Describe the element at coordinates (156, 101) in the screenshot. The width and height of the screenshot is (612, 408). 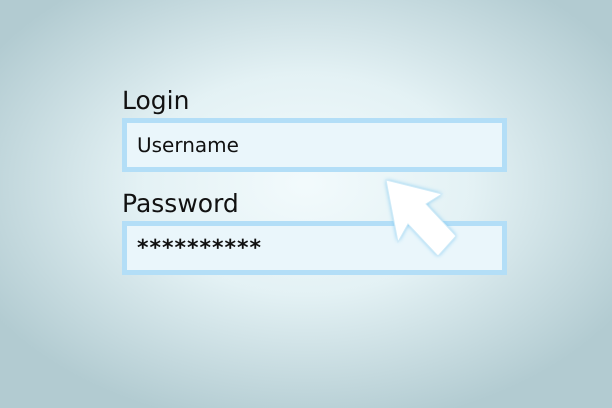
I see `login-title: Login` at that location.